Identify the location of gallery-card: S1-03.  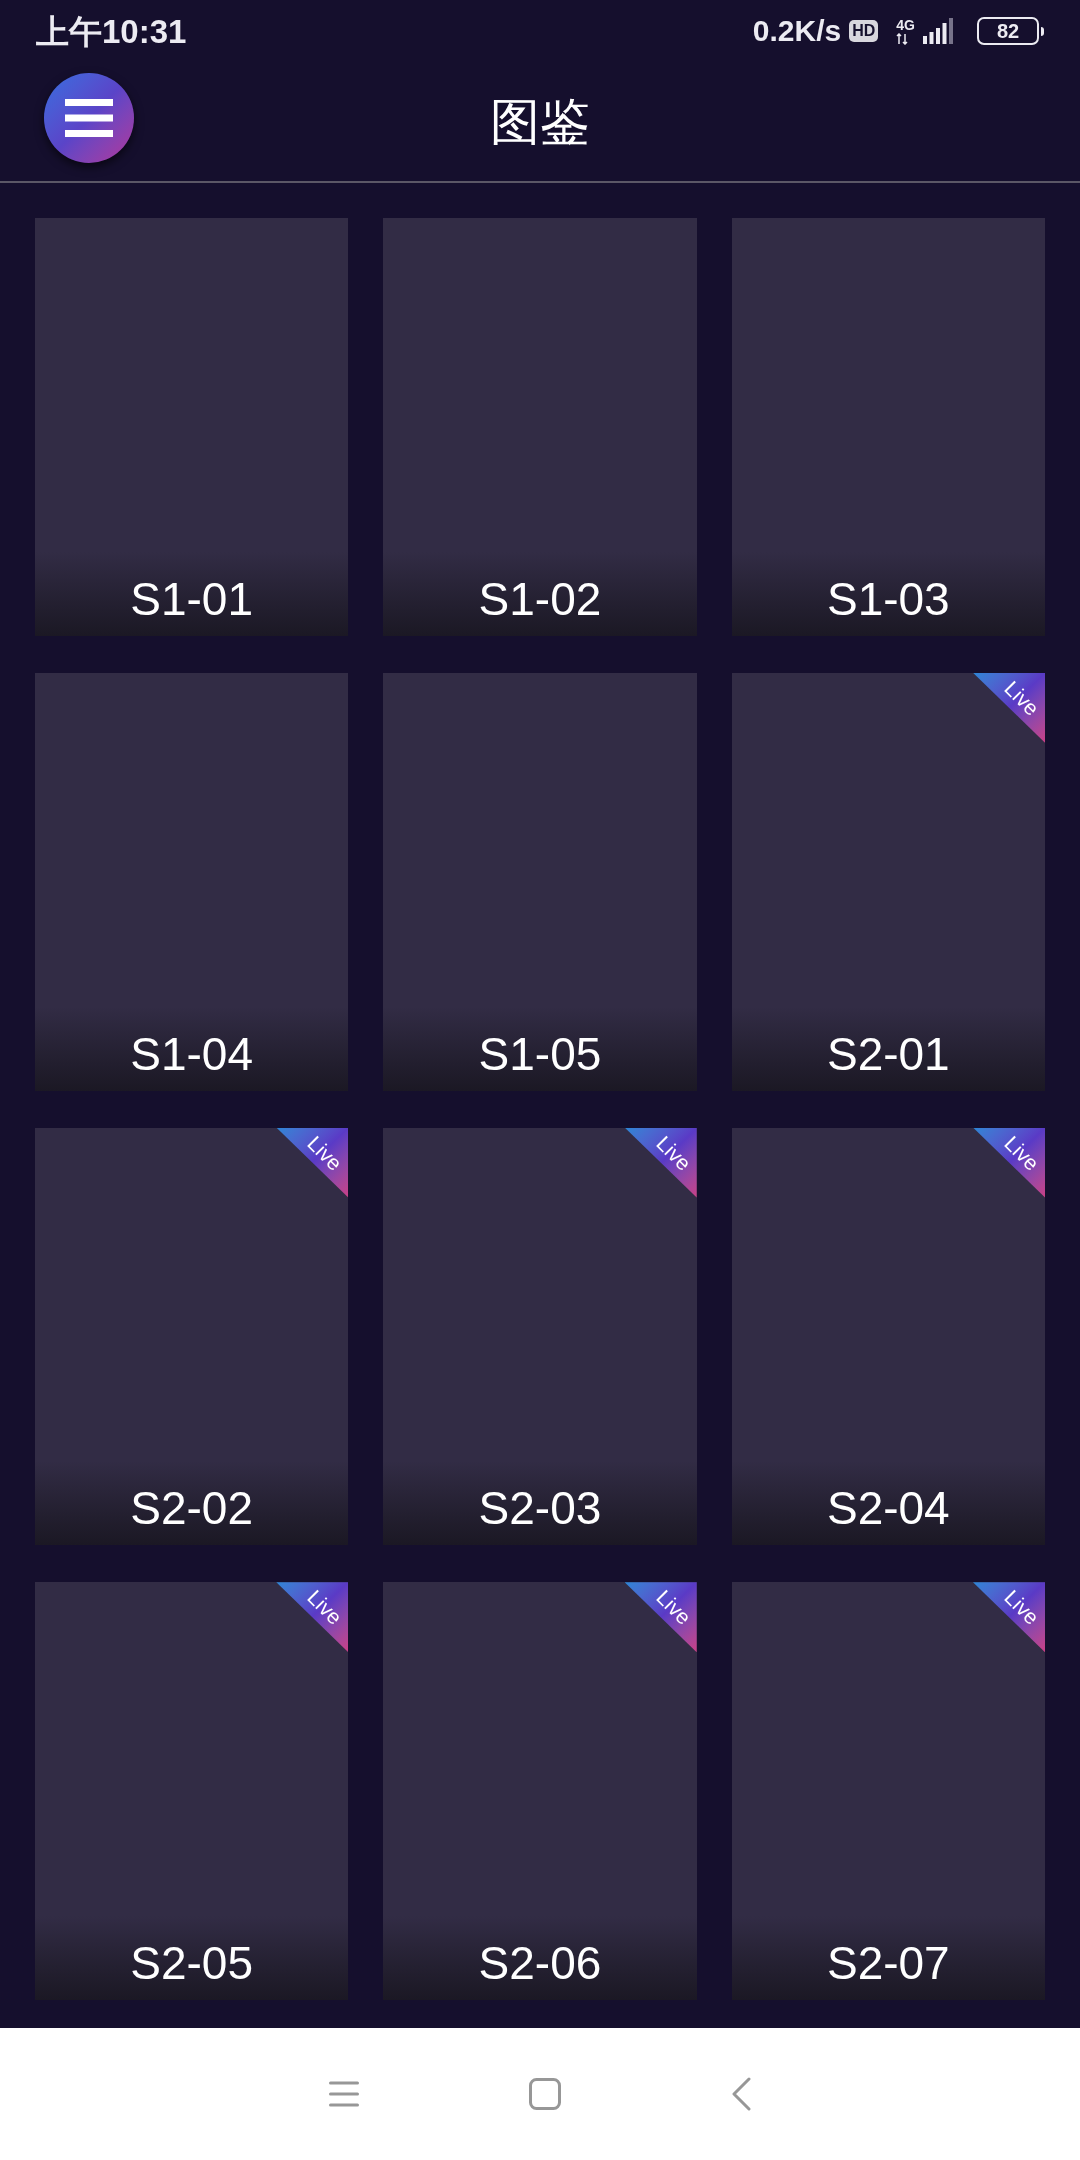
(888, 427).